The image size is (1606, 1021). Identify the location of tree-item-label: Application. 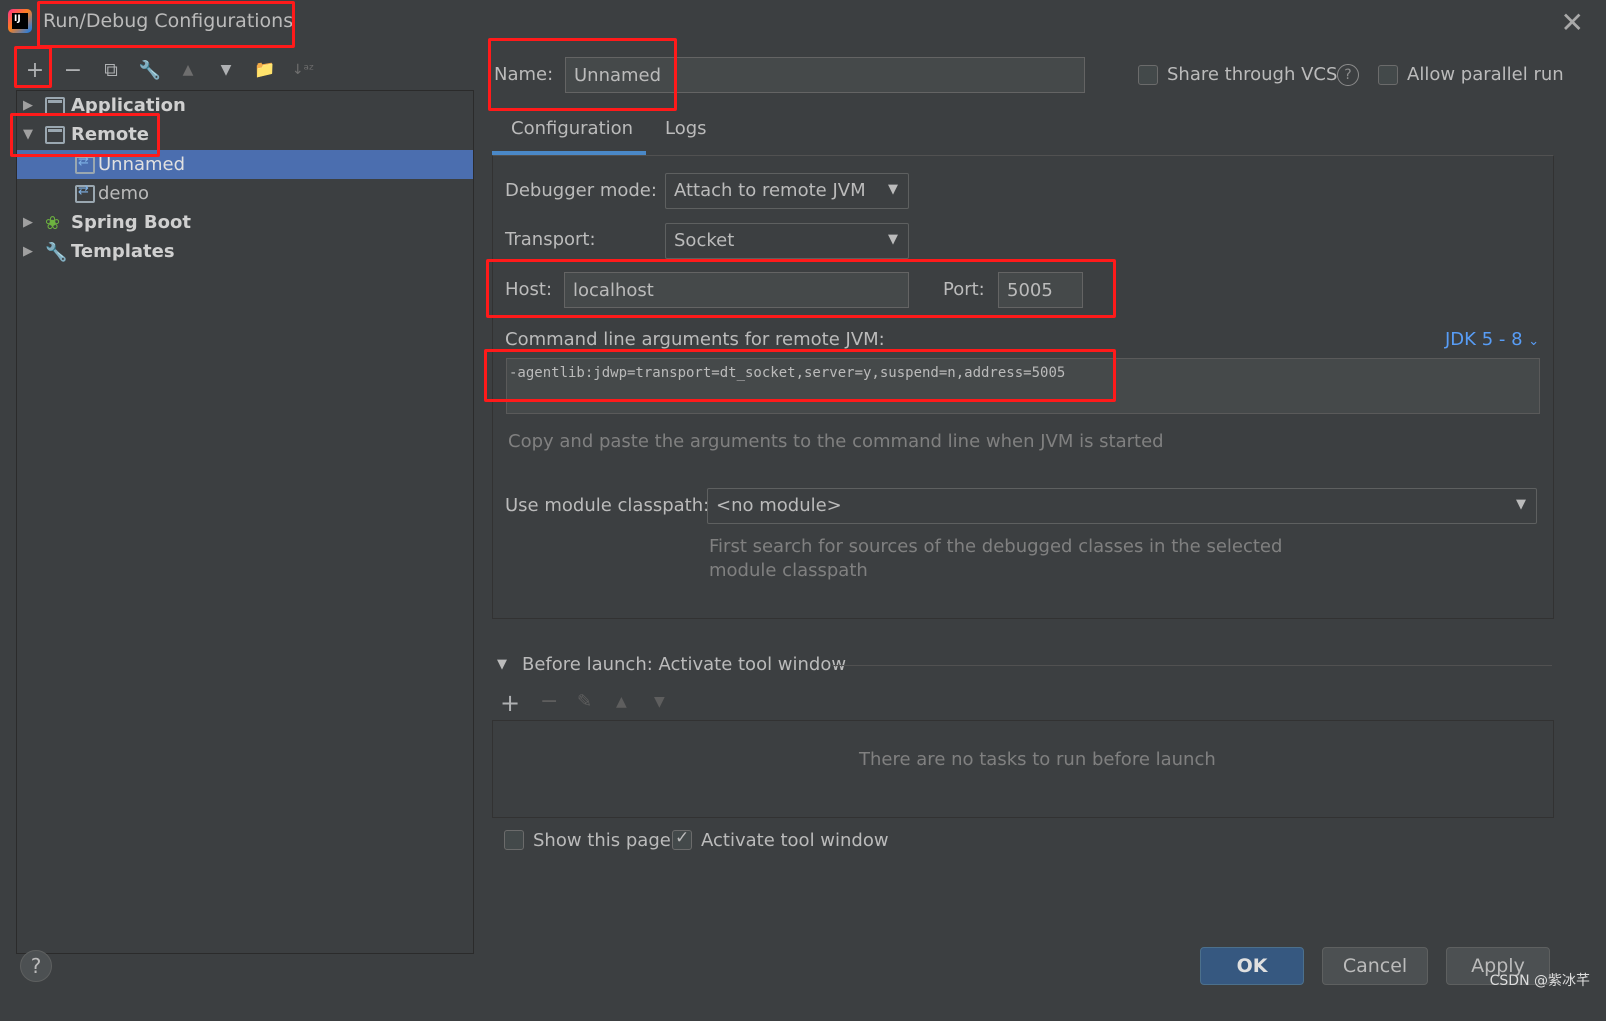
(128, 105).